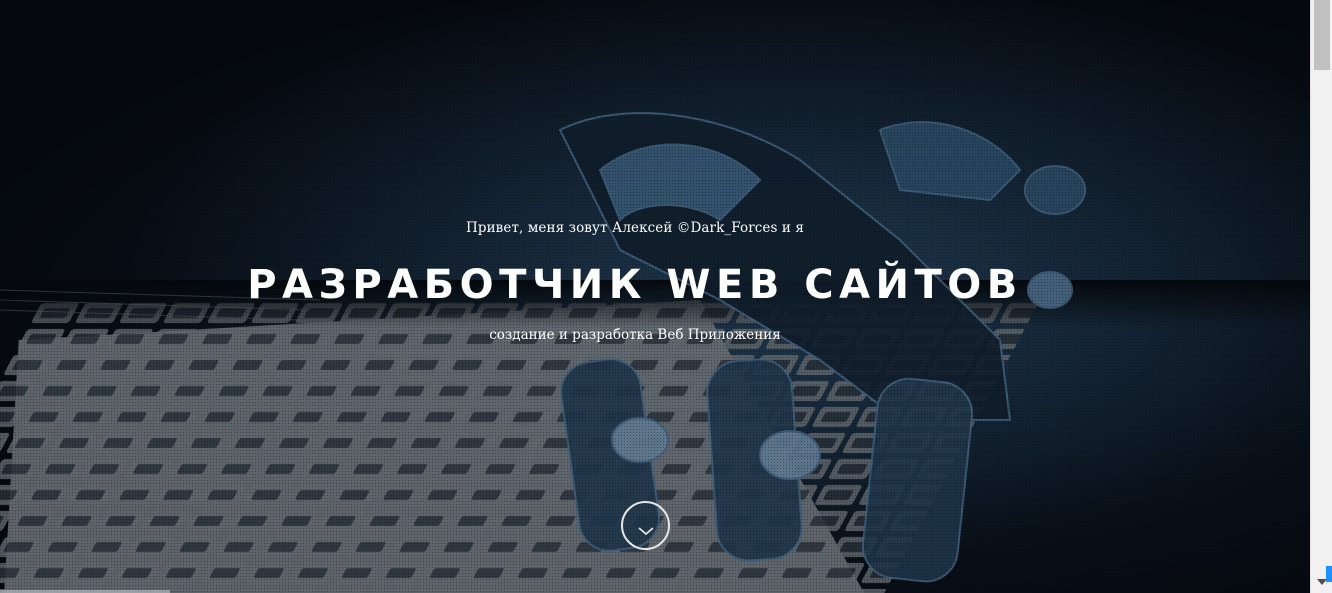 The height and width of the screenshot is (593, 1332). Describe the element at coordinates (635, 285) in the screenshot. I see `hero-title: РАЗРАБОТЧИК WEB САЙТОВ` at that location.